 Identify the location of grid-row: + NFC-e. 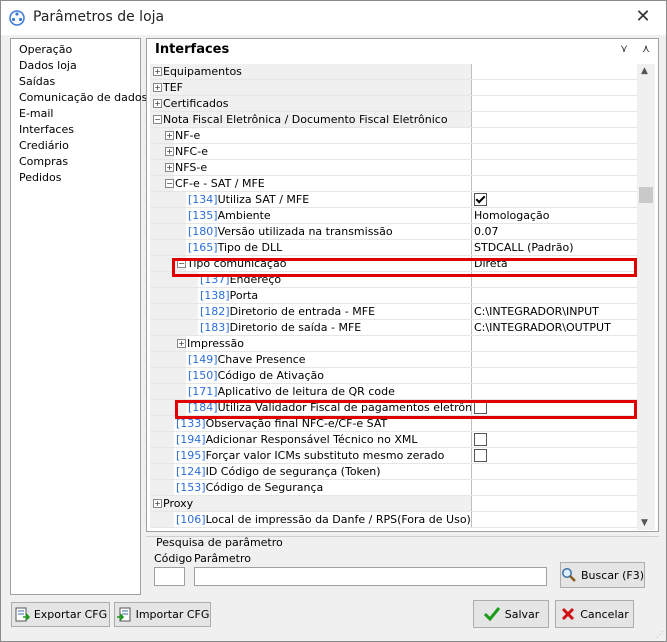
(393, 152).